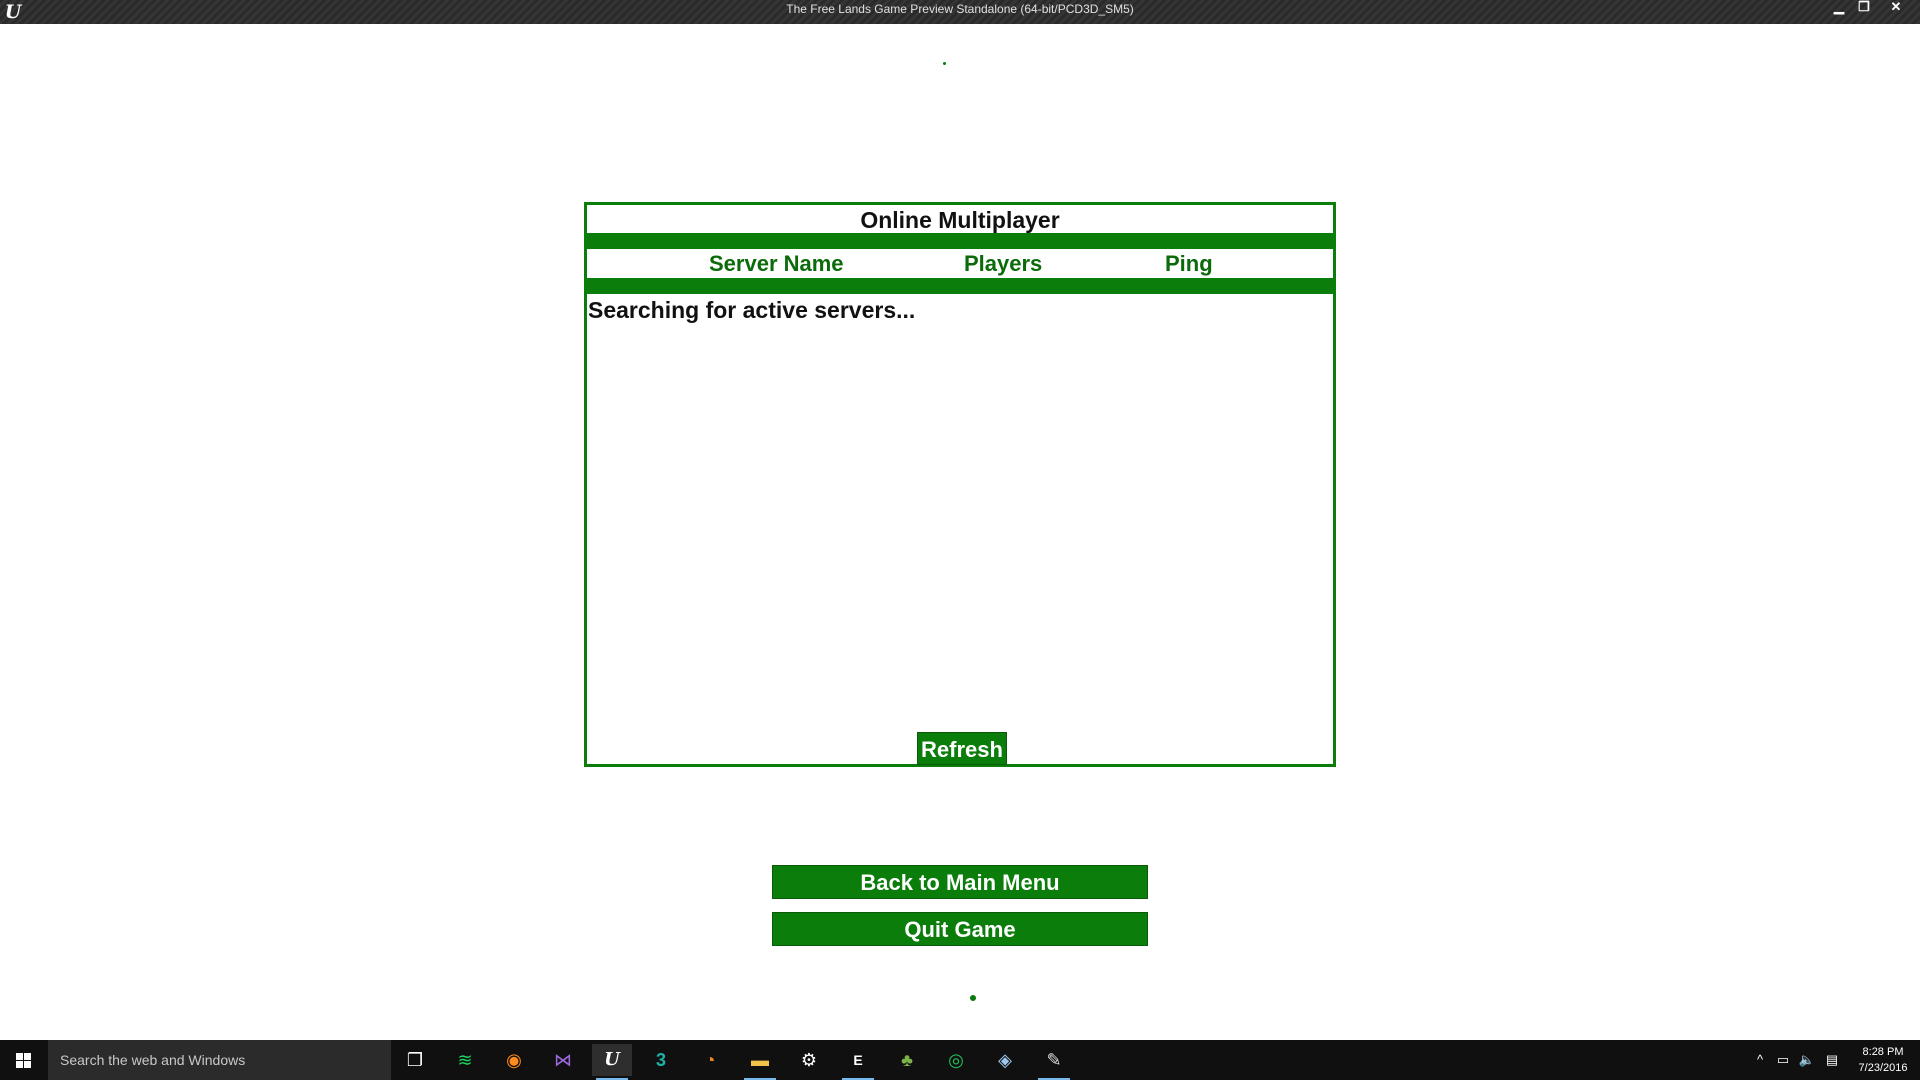 This screenshot has width=1920, height=1080. Describe the element at coordinates (661, 1060) in the screenshot. I see `3ds-max-icon: 3` at that location.